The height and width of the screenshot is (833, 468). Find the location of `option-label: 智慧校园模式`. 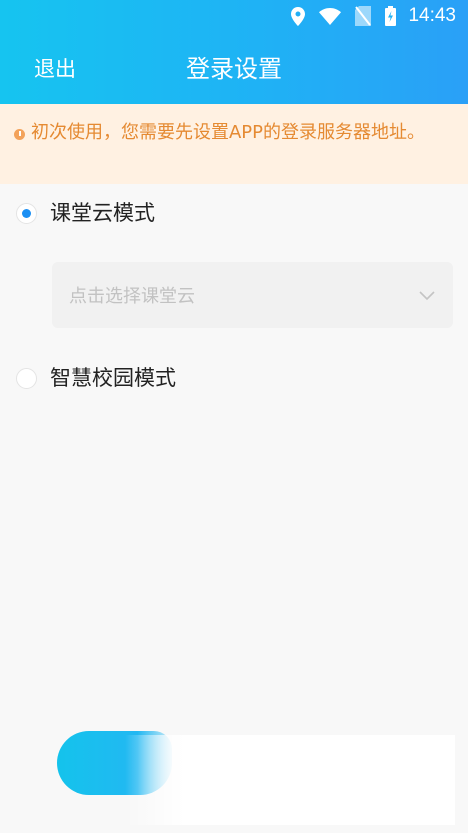

option-label: 智慧校园模式 is located at coordinates (113, 378).